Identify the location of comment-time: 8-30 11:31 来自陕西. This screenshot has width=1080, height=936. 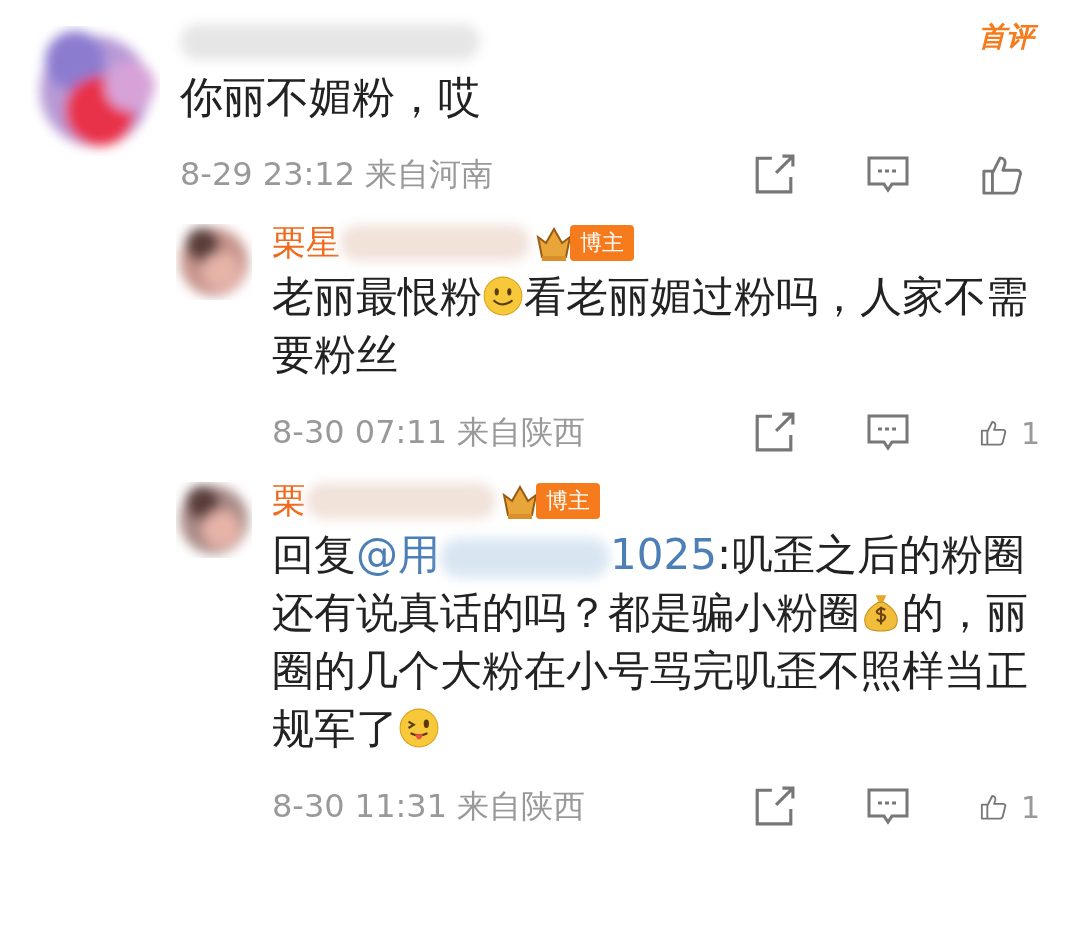
(429, 806).